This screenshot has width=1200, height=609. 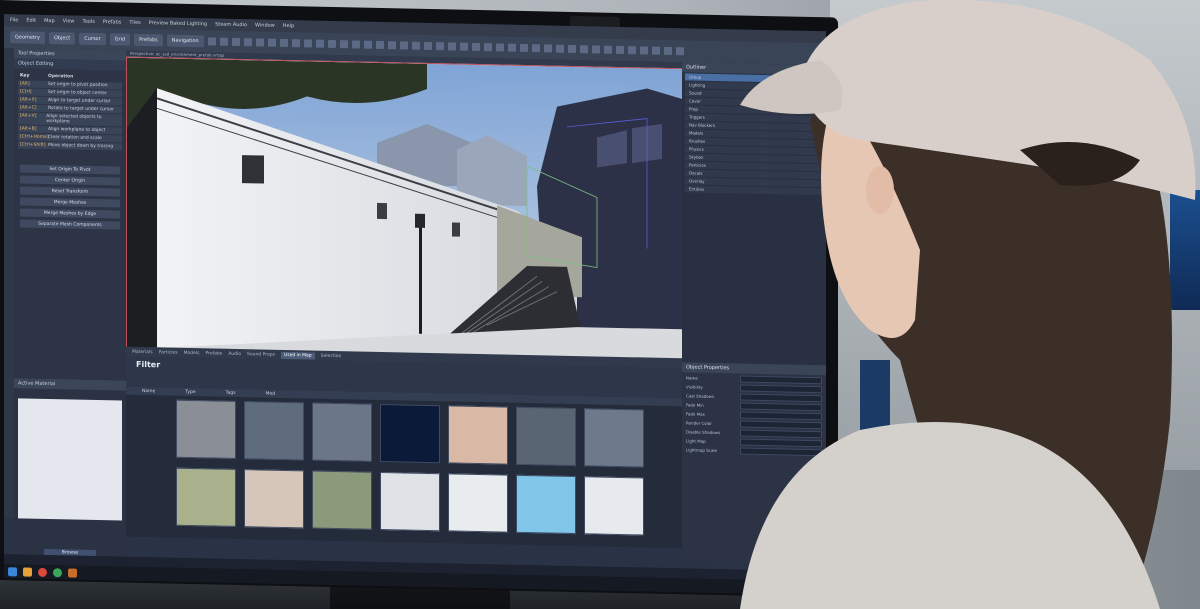 I want to click on menu-item-2: Map, so click(x=49, y=21).